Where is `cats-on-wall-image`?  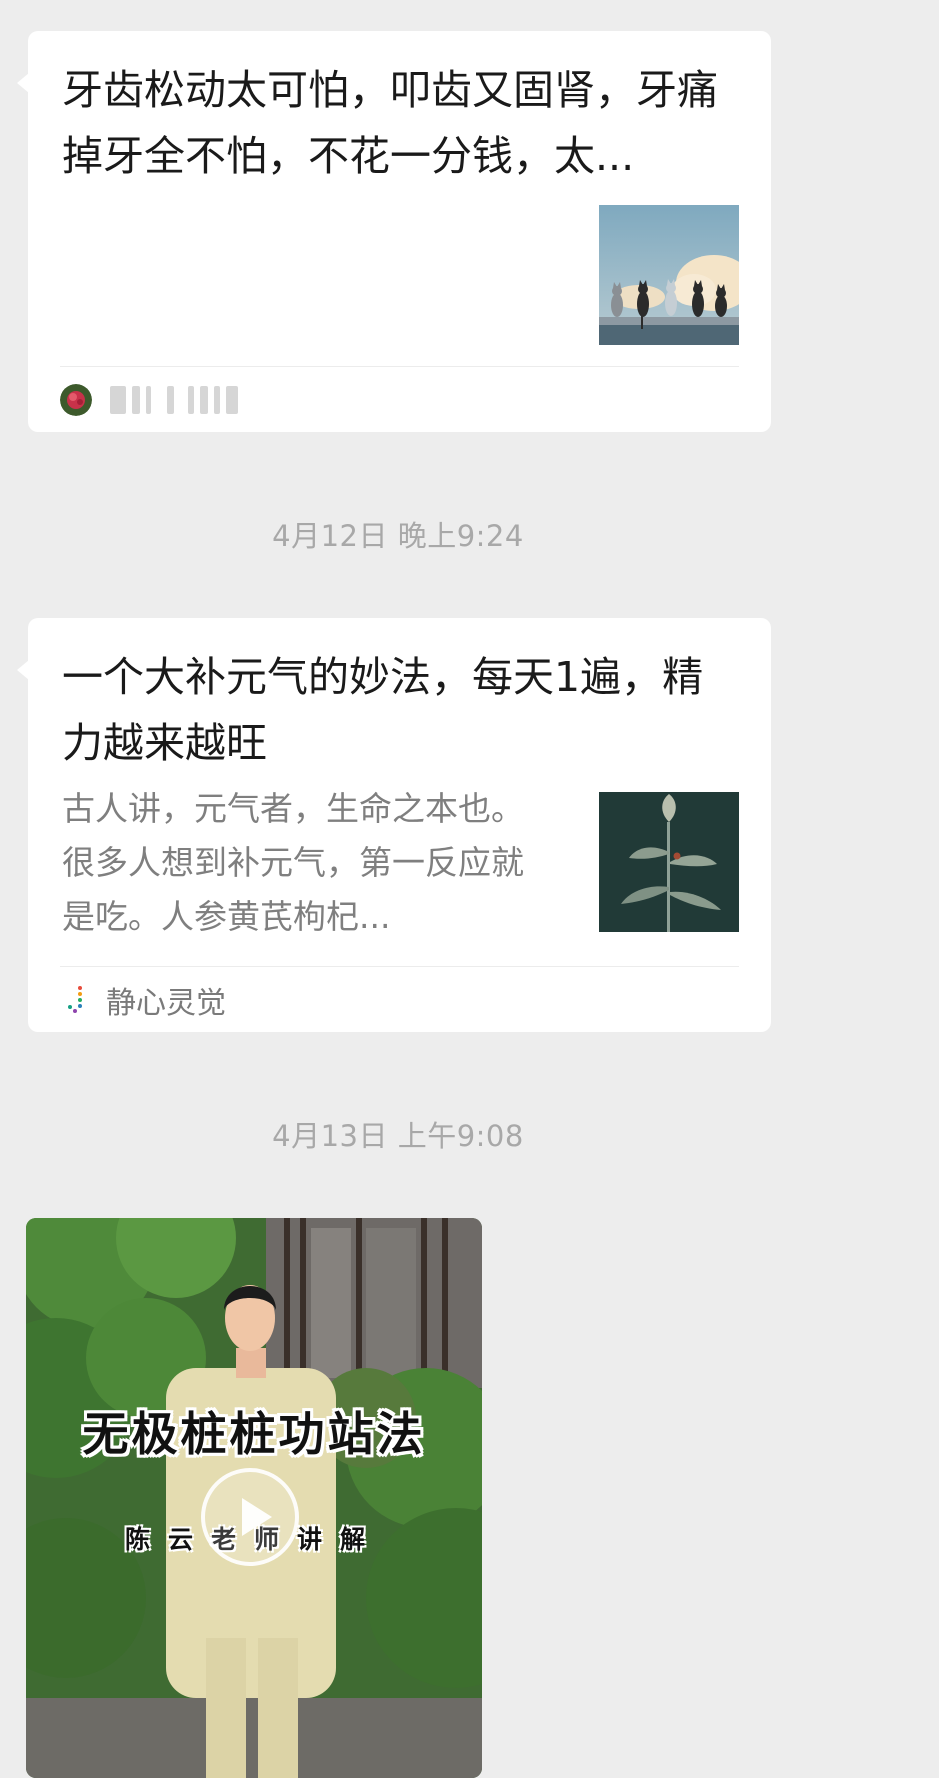 cats-on-wall-image is located at coordinates (669, 275).